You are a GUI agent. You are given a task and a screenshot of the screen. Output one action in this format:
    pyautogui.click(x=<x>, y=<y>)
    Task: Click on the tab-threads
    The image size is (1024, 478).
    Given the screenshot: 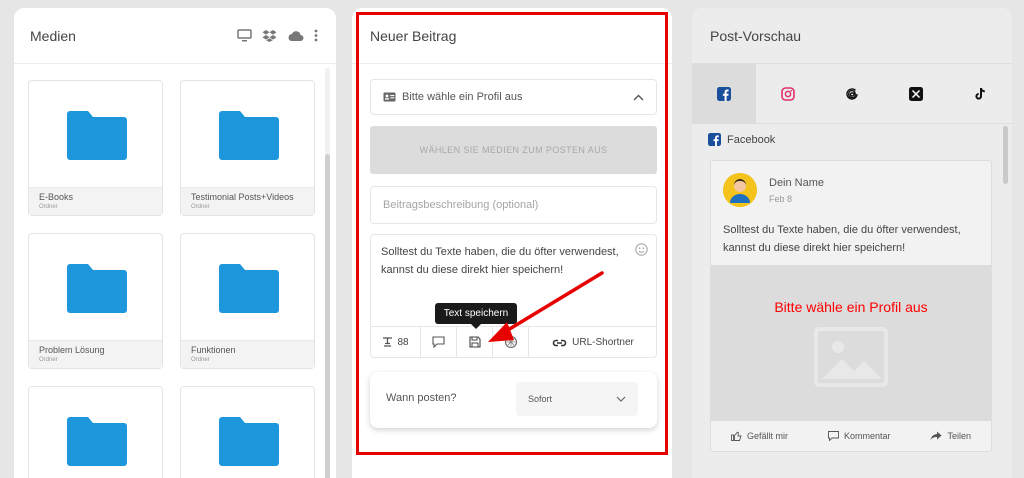 What is the action you would take?
    pyautogui.click(x=852, y=93)
    